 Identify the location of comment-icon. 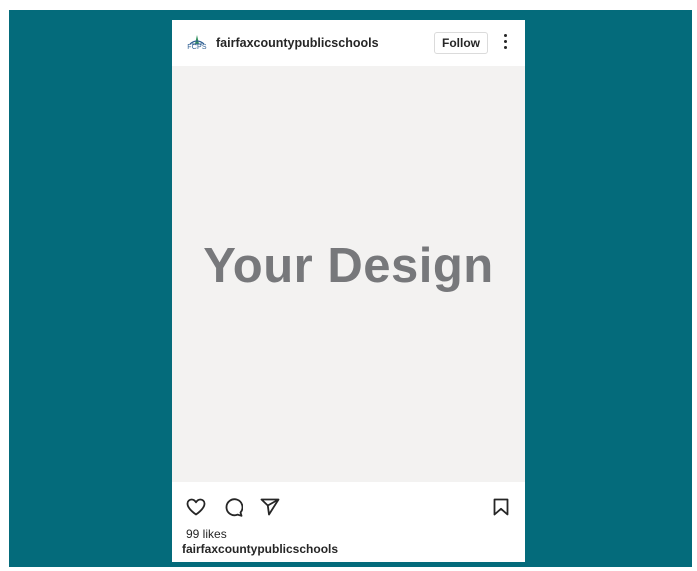
(233, 507).